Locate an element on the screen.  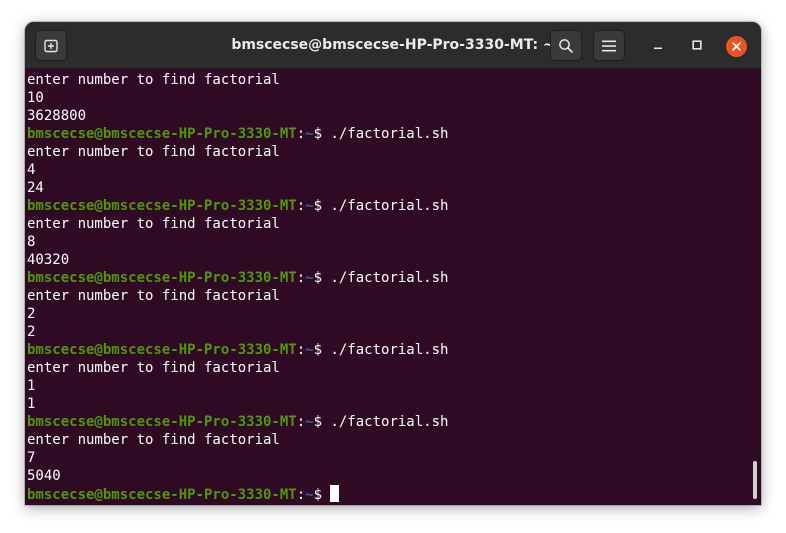
text-cursor is located at coordinates (335, 493).